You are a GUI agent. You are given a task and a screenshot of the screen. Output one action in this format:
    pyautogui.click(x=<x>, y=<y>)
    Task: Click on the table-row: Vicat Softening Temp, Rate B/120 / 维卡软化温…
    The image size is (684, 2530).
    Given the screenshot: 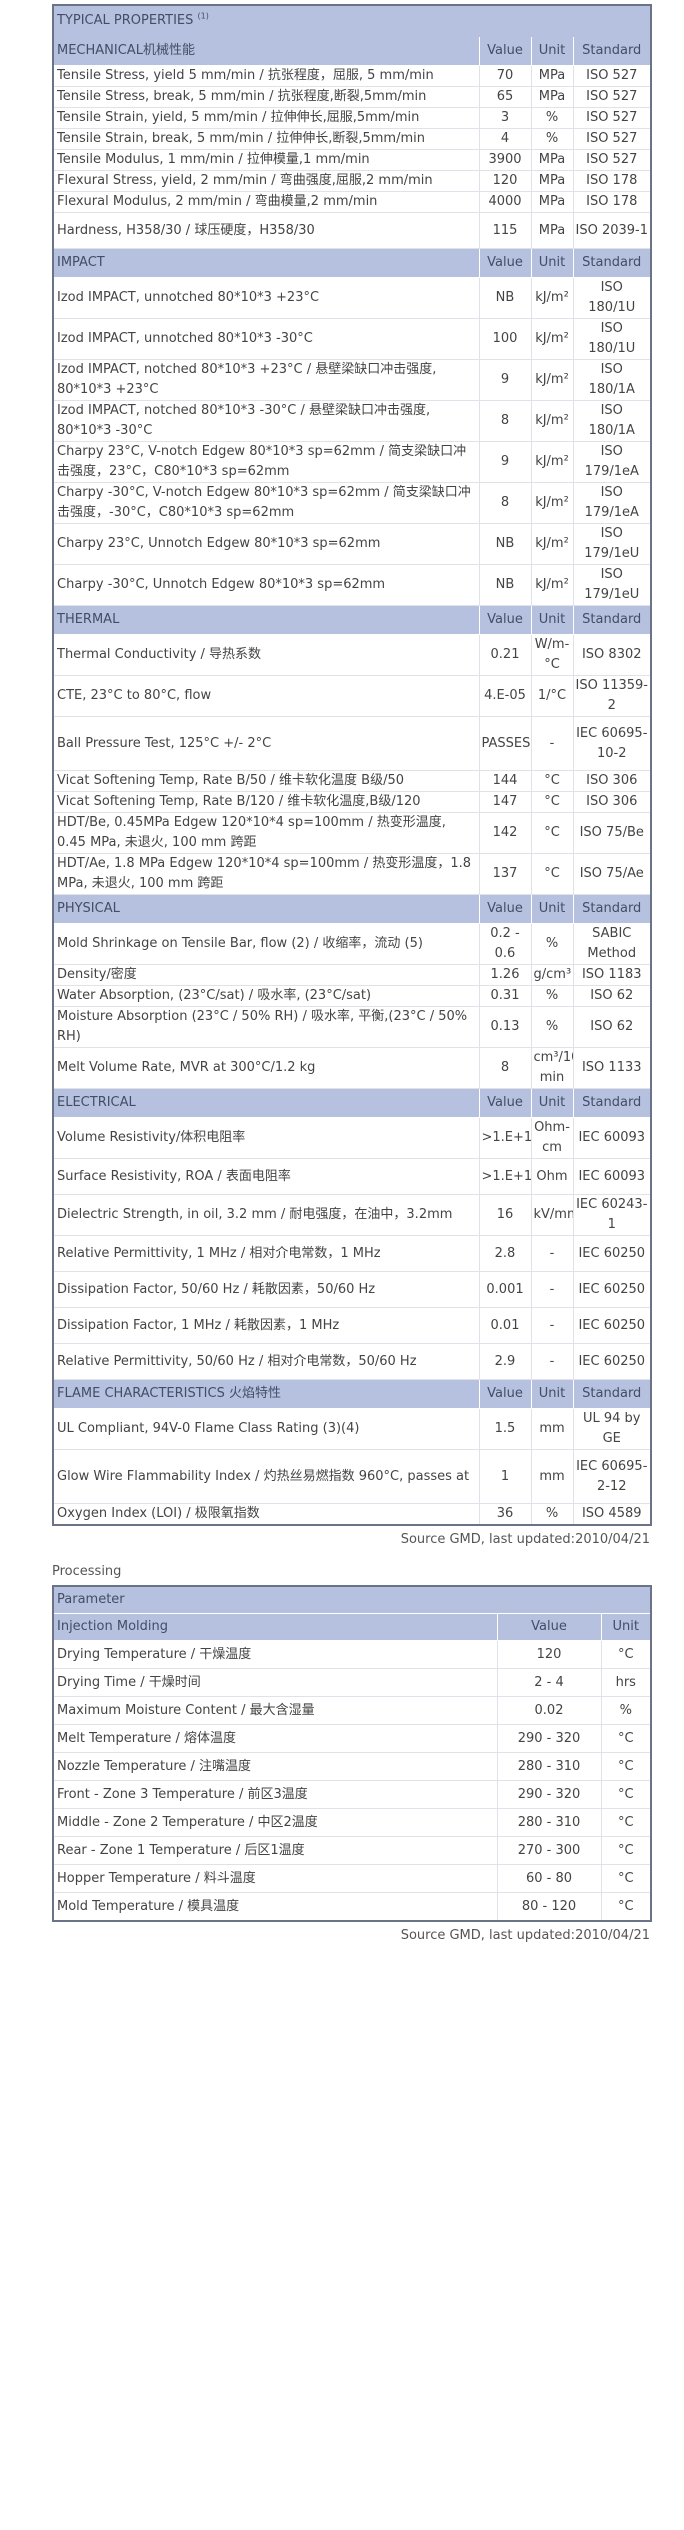 What is the action you would take?
    pyautogui.click(x=352, y=802)
    